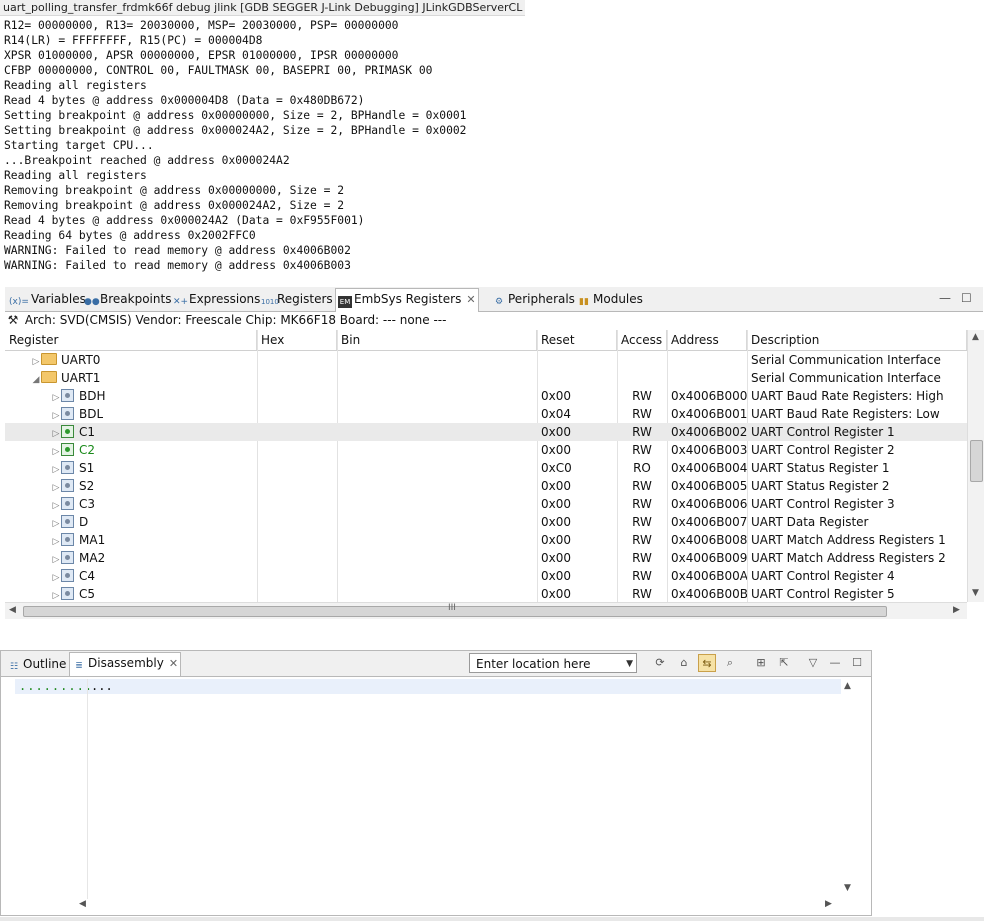 This screenshot has height=921, width=984. I want to click on view-menu-icon: ▽, so click(813, 663).